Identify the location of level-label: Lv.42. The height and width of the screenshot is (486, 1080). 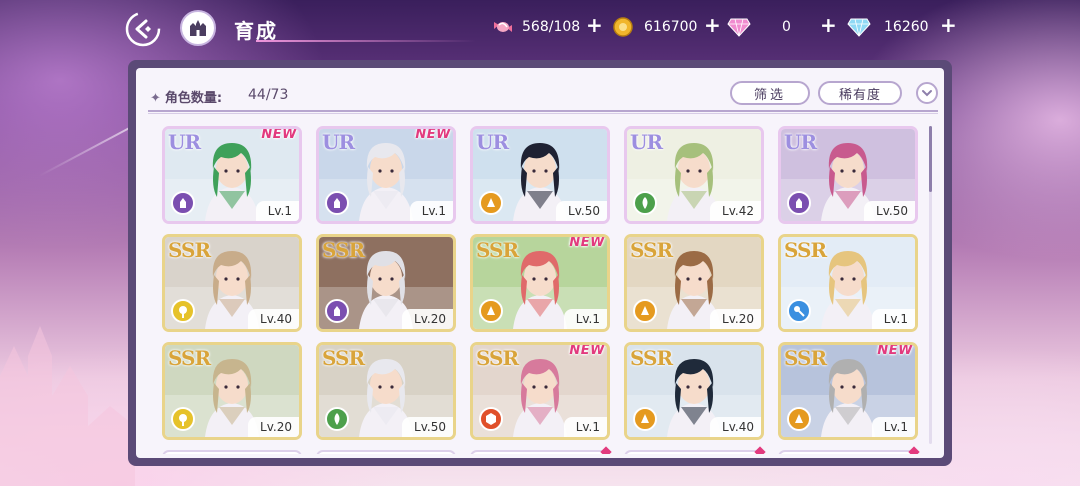
(735, 211).